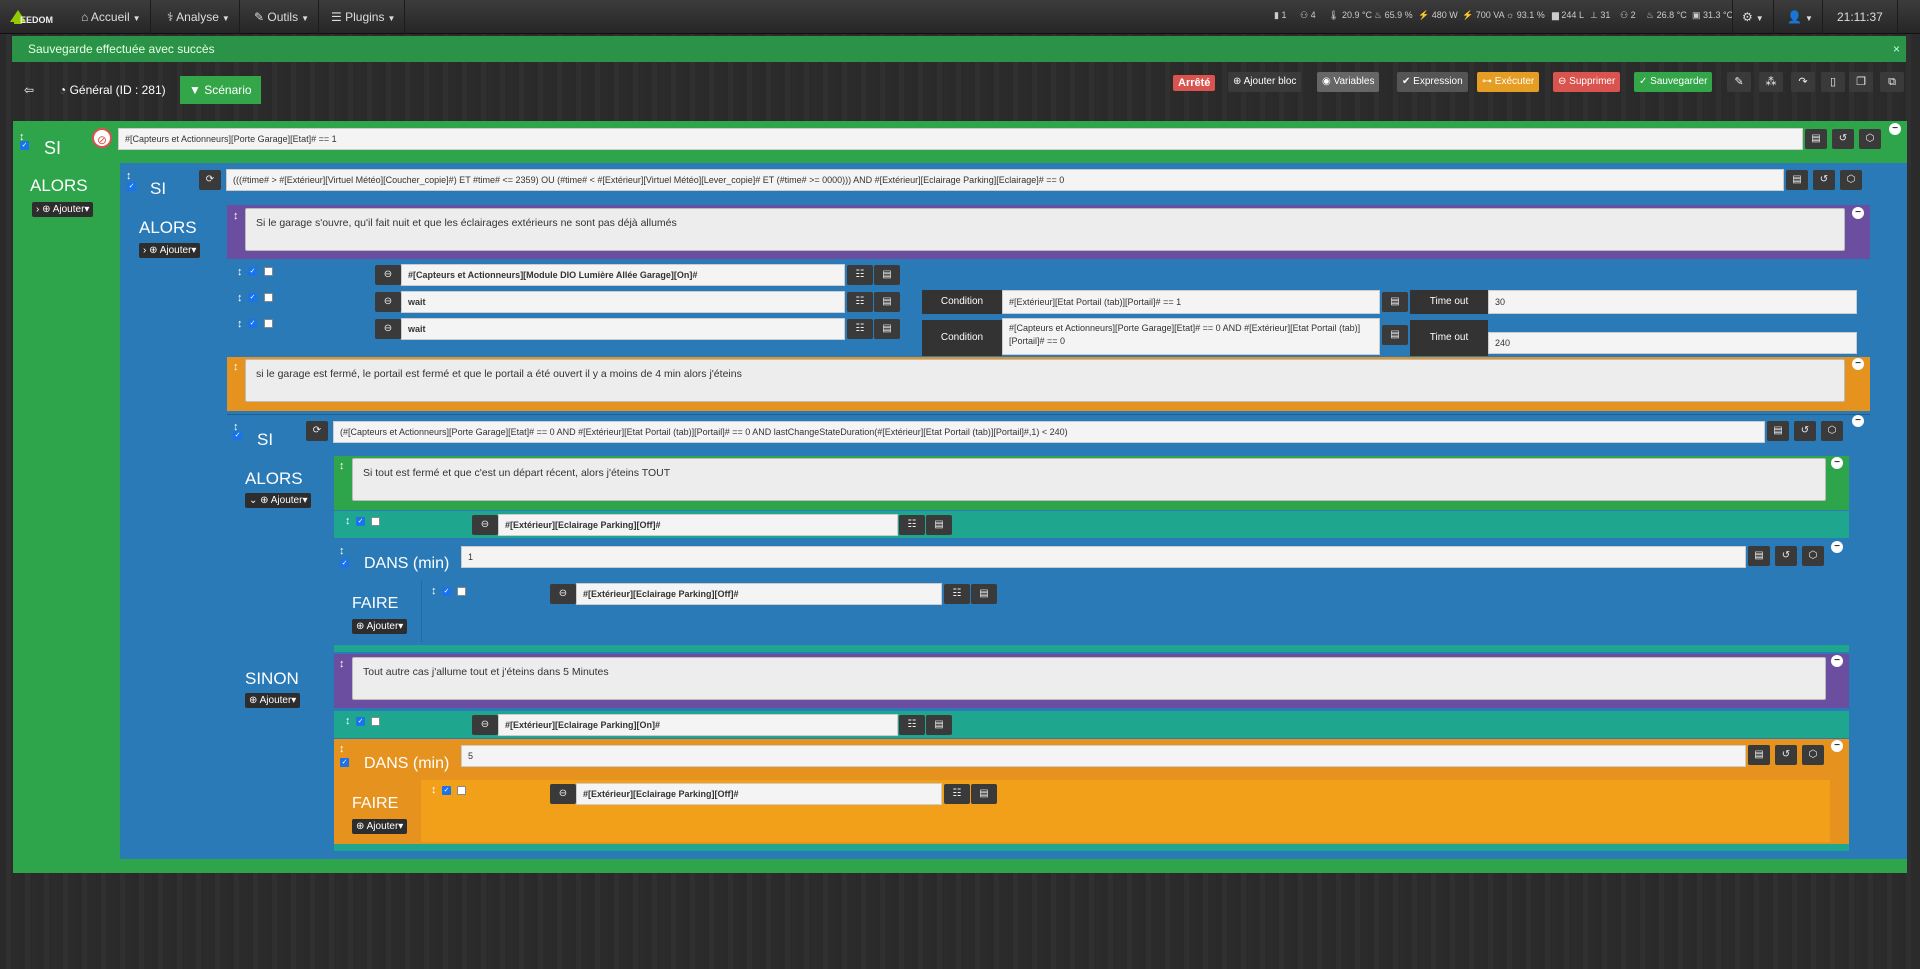  What do you see at coordinates (1103, 557) in the screenshot?
I see `delay-input: 1` at bounding box center [1103, 557].